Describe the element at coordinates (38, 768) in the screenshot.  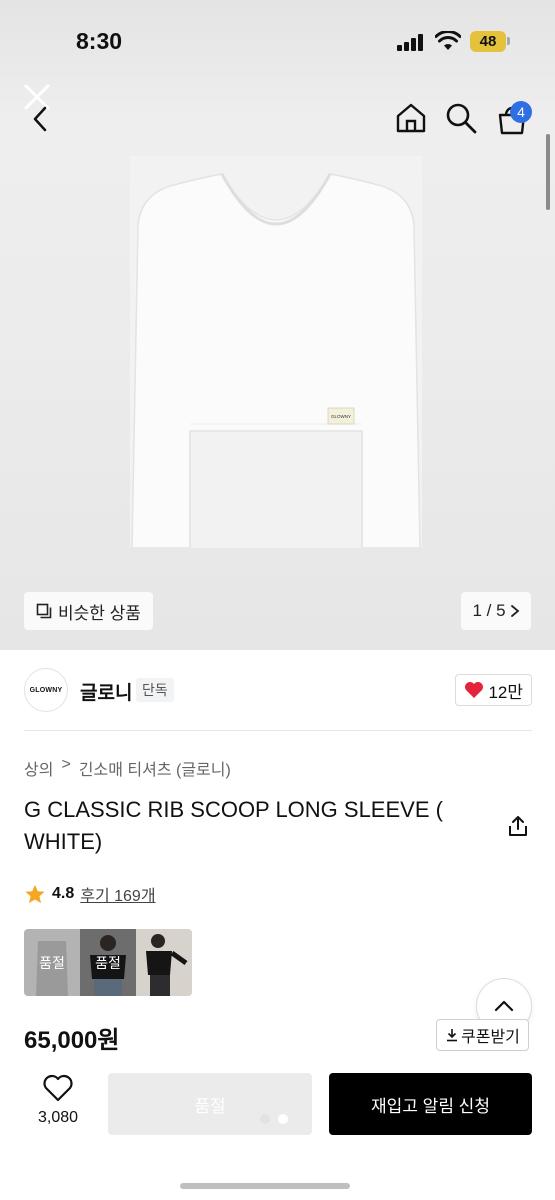
I see `breadcrumb-category: 상의` at that location.